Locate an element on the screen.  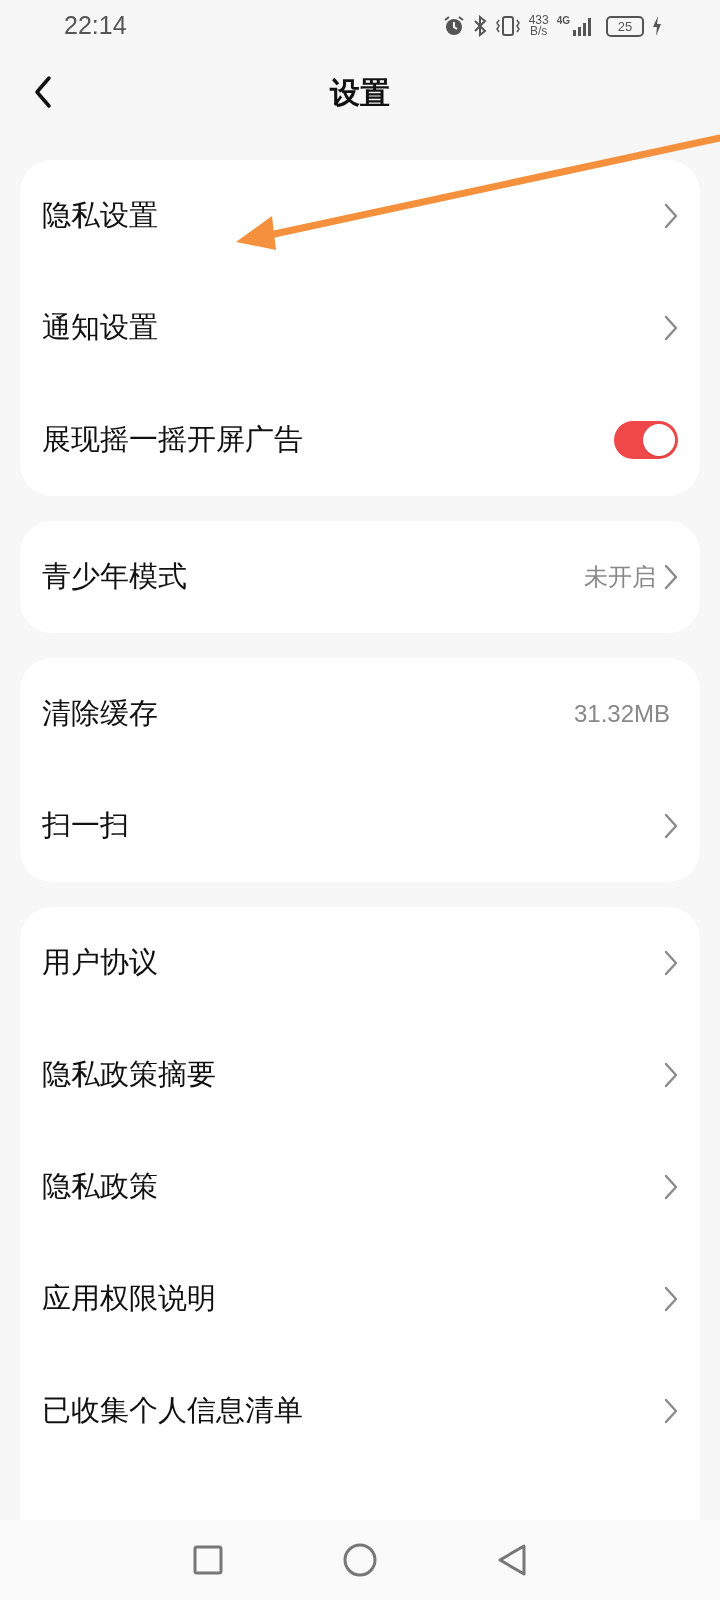
row-label: 隐私设置 is located at coordinates (100, 216).